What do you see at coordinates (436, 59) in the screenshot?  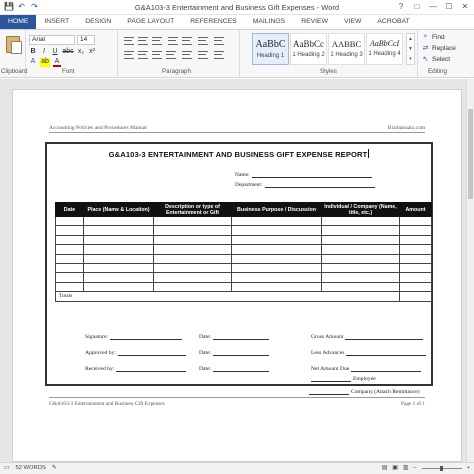 I see `select-button: ↖ Select` at bounding box center [436, 59].